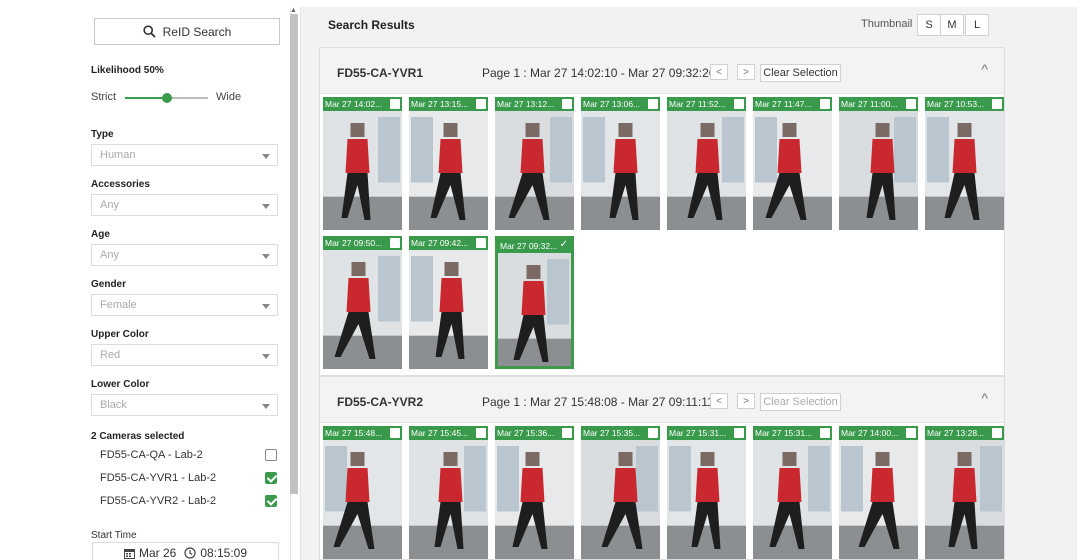 Image resolution: width=1085 pixels, height=560 pixels. I want to click on likelihood-slider: Strict Wide, so click(186, 98).